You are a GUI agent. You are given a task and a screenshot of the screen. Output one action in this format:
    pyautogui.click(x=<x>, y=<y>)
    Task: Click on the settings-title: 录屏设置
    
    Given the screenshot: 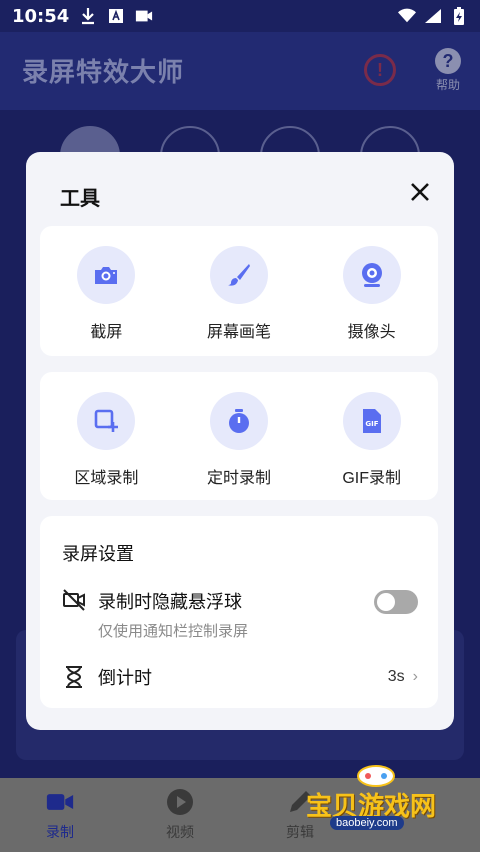 What is the action you would take?
    pyautogui.click(x=98, y=554)
    